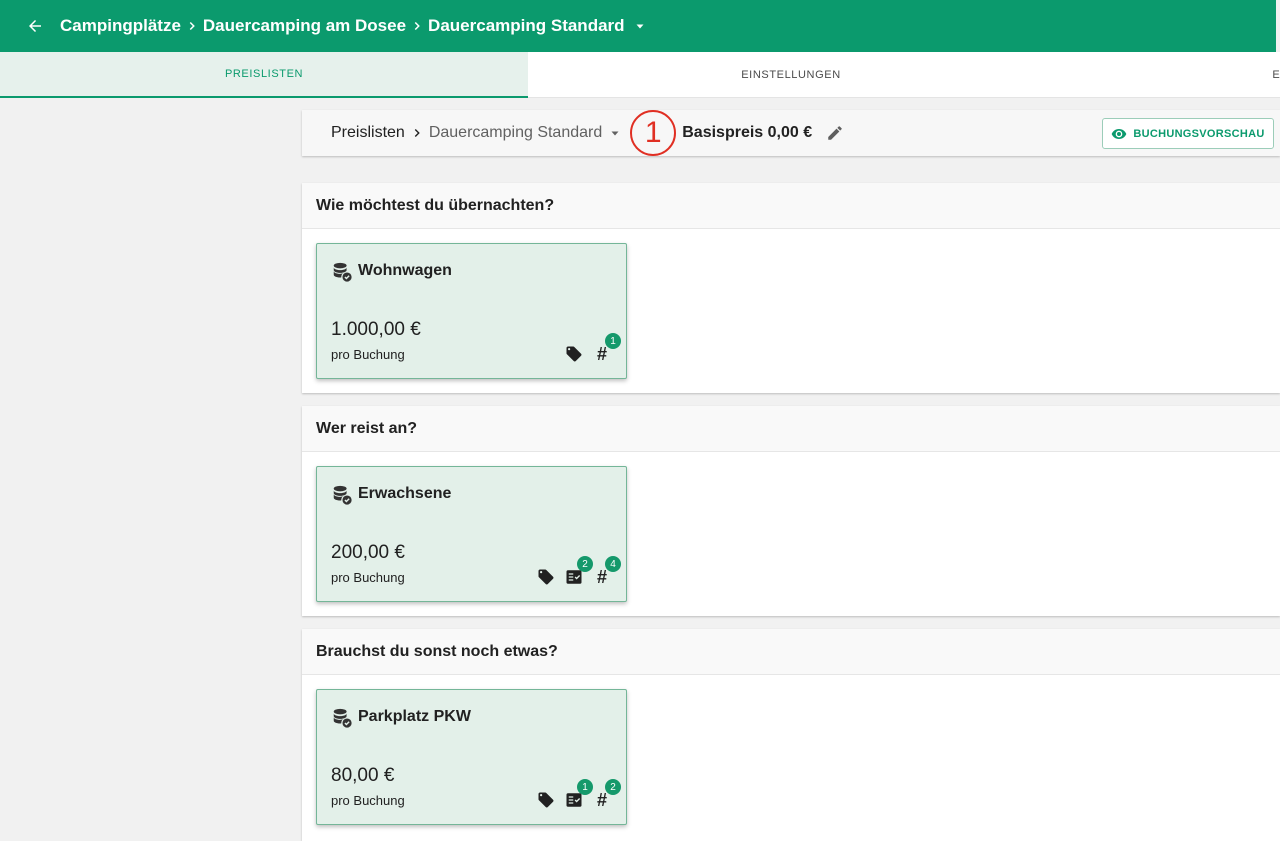 The height and width of the screenshot is (841, 1280). I want to click on tab-third-label: EI, so click(1276, 75).